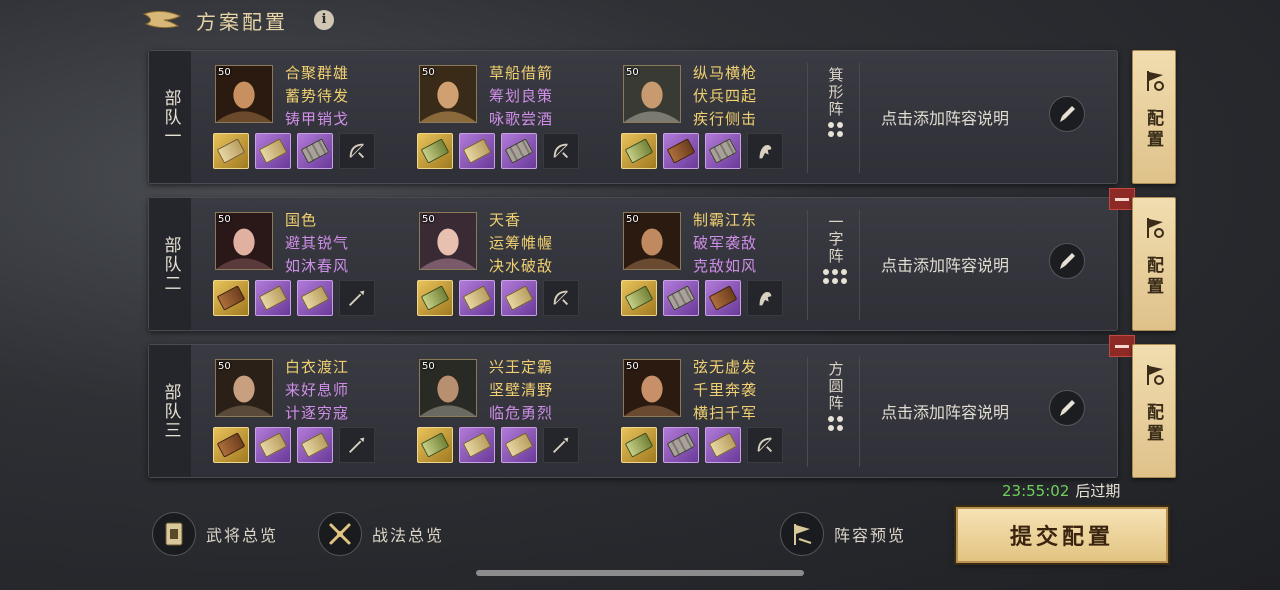 The image size is (1280, 590). I want to click on generals-overview-button: 武将总览, so click(215, 534).